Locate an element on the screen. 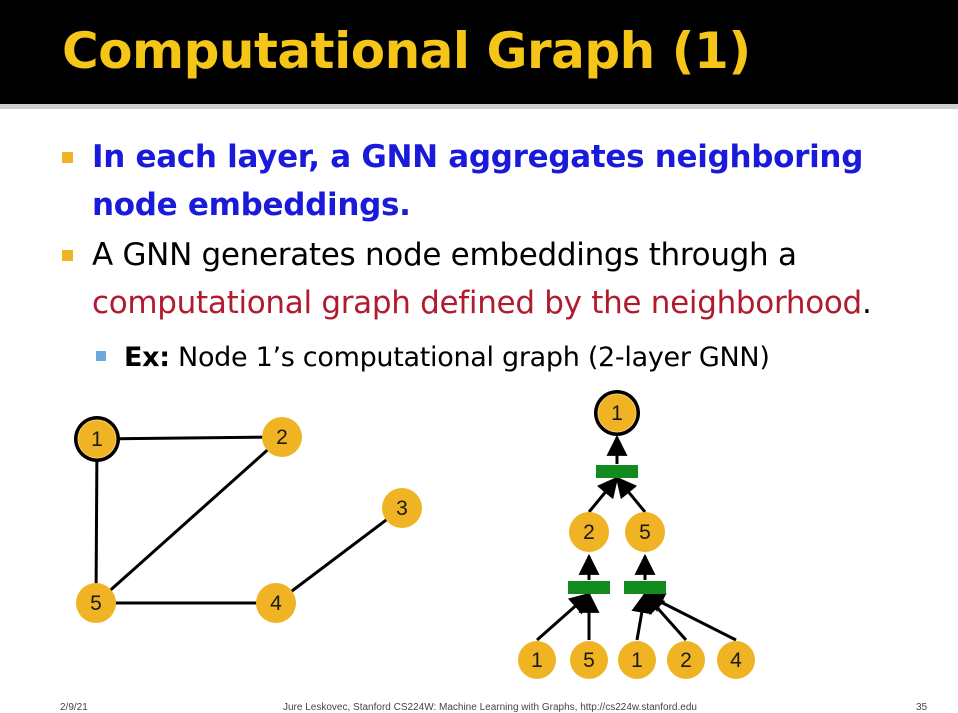  node-2-label: 2 is located at coordinates (282, 437).